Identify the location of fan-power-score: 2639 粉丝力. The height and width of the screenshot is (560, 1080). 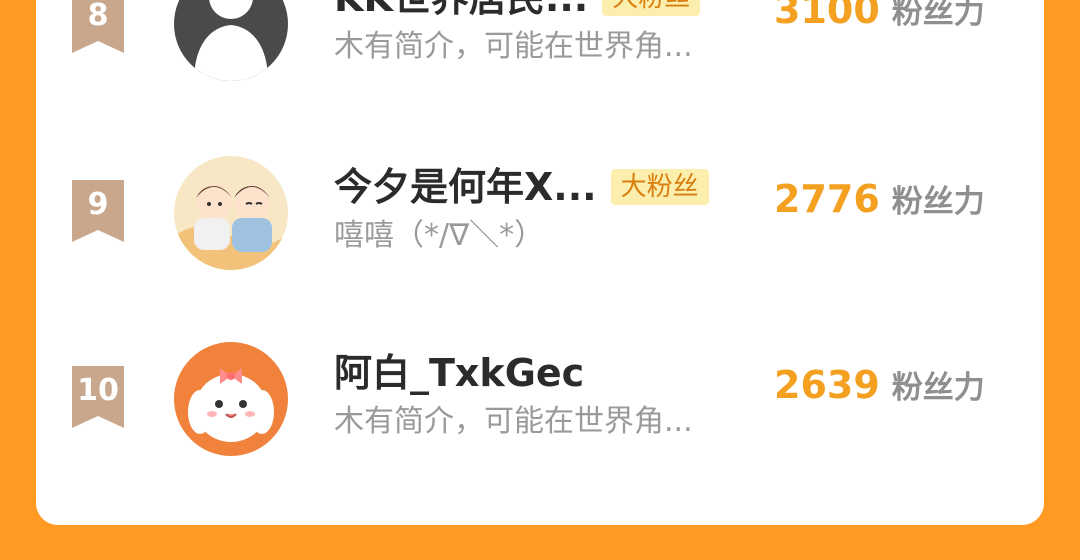
(879, 384).